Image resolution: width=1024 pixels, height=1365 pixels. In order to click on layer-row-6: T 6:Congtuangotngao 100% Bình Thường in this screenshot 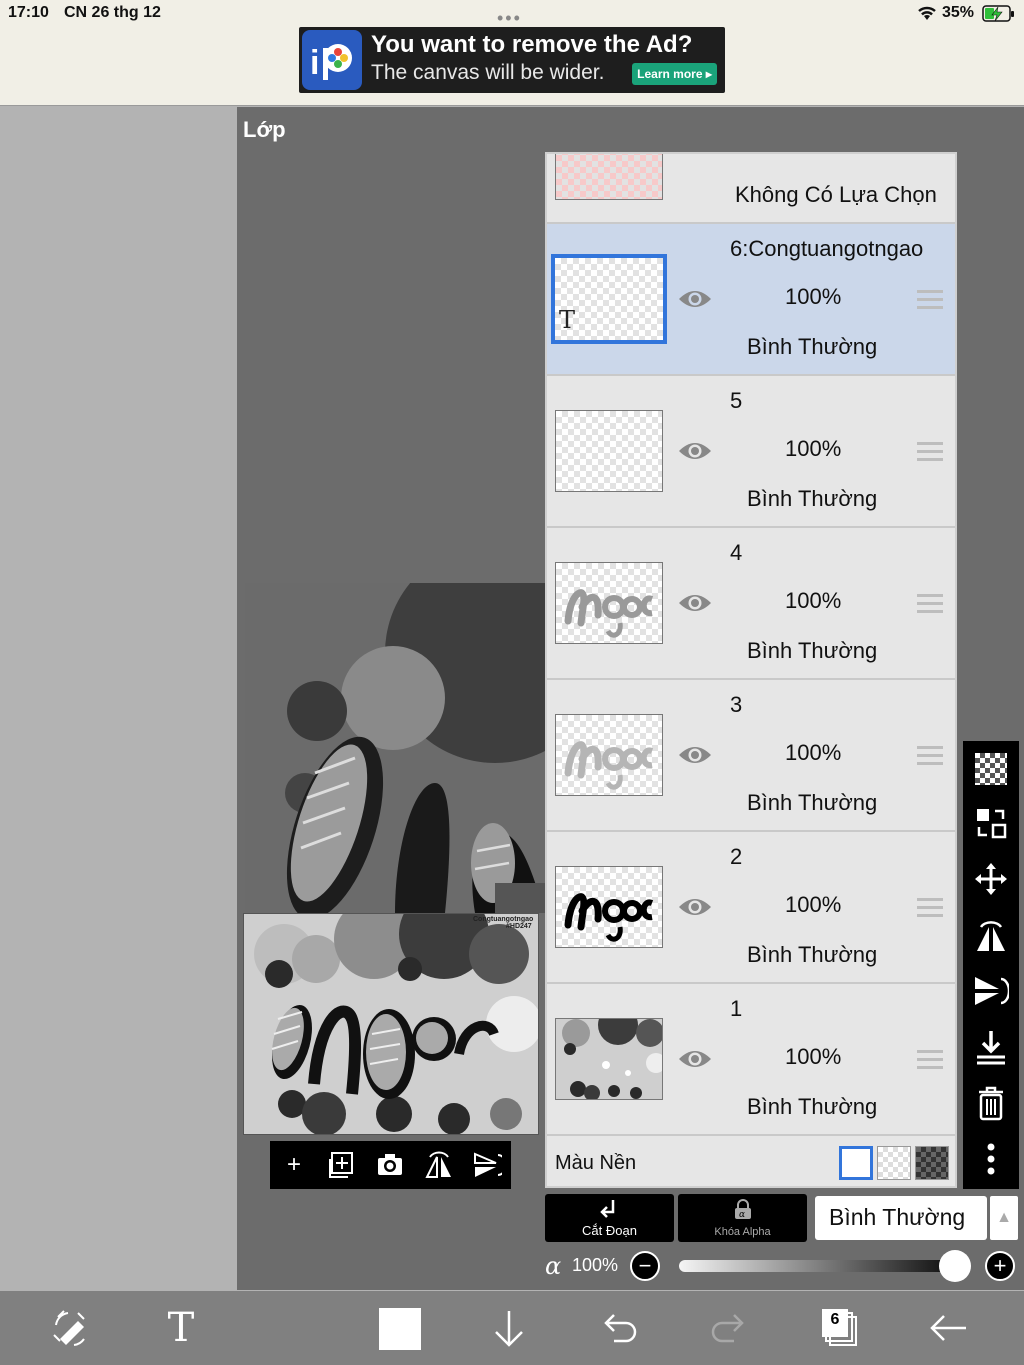, I will do `click(751, 300)`.